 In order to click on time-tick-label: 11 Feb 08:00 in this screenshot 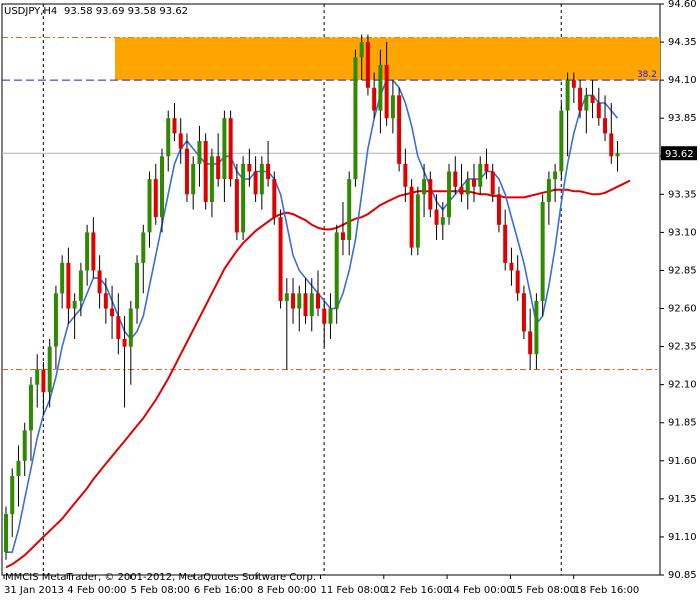, I will do `click(354, 590)`.